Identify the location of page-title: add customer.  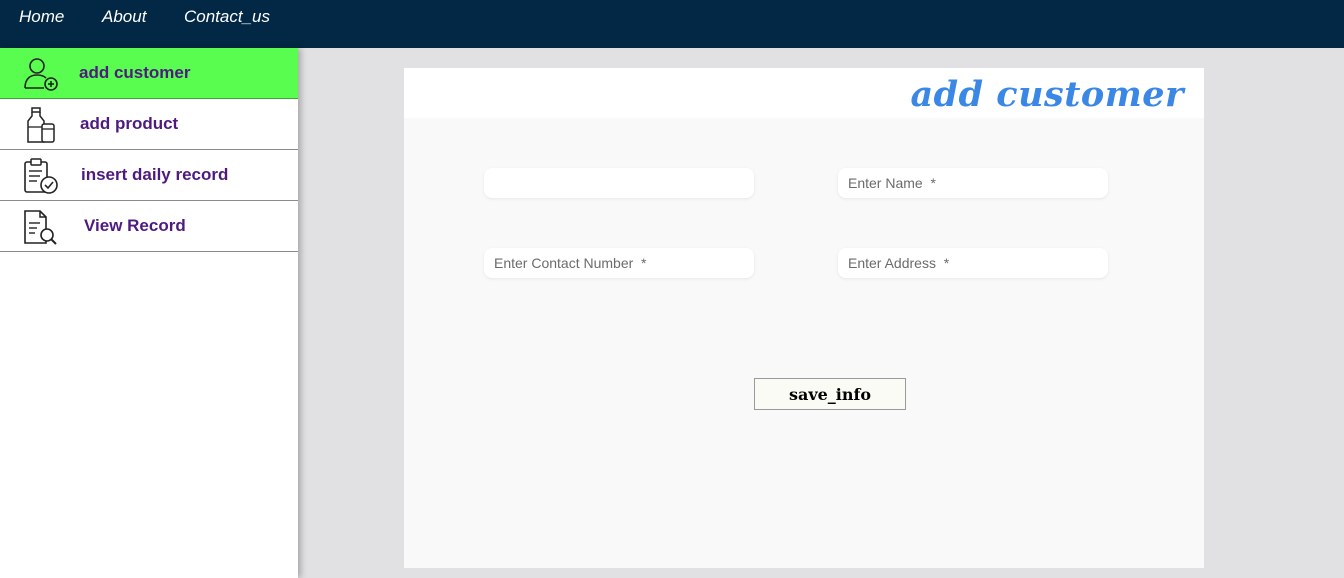
(1047, 94).